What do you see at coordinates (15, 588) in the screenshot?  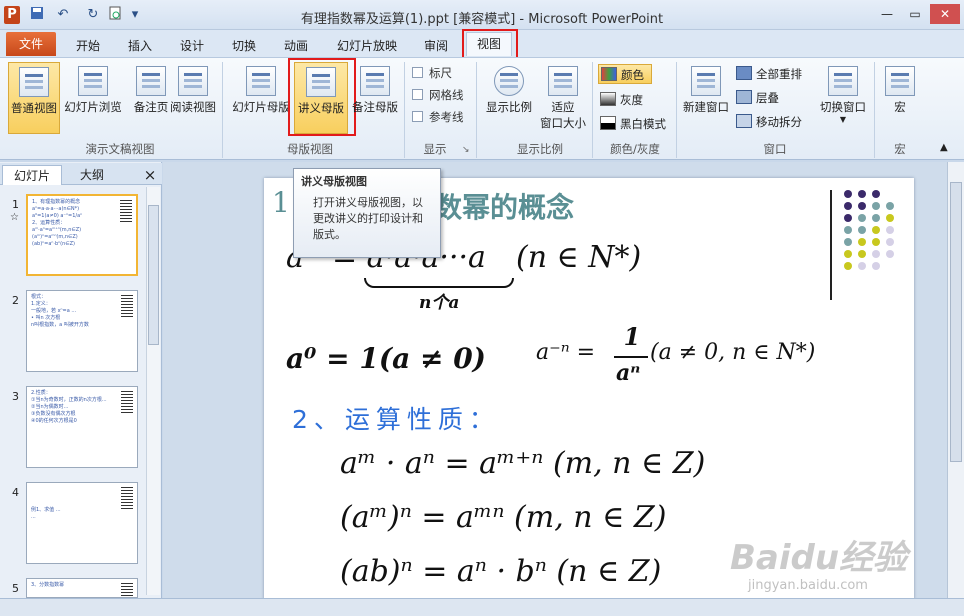 I see `slide-number: 5` at bounding box center [15, 588].